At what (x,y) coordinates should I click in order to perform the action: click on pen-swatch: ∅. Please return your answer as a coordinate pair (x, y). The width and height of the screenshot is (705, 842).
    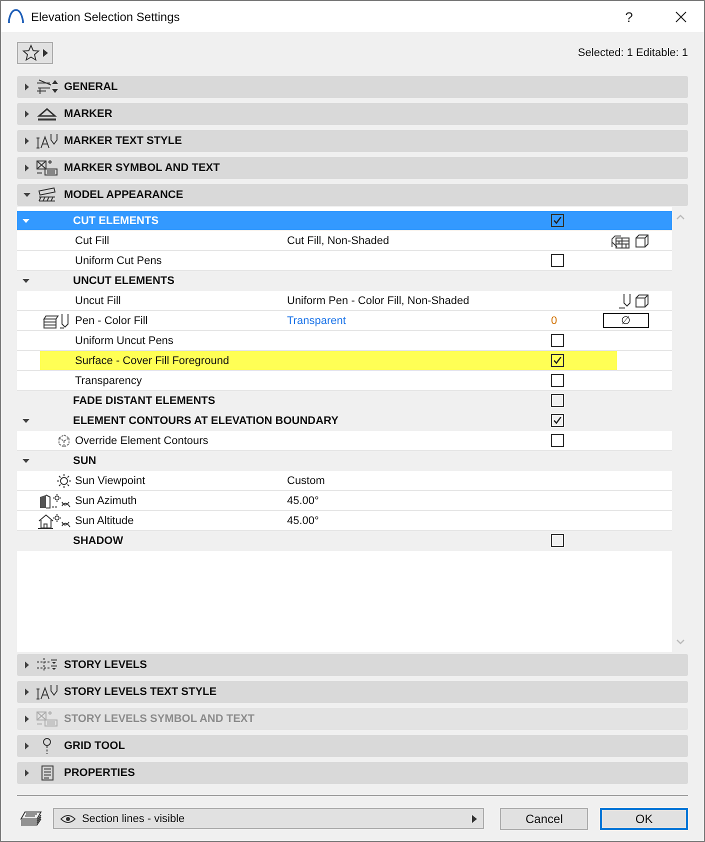
    Looking at the image, I should click on (626, 320).